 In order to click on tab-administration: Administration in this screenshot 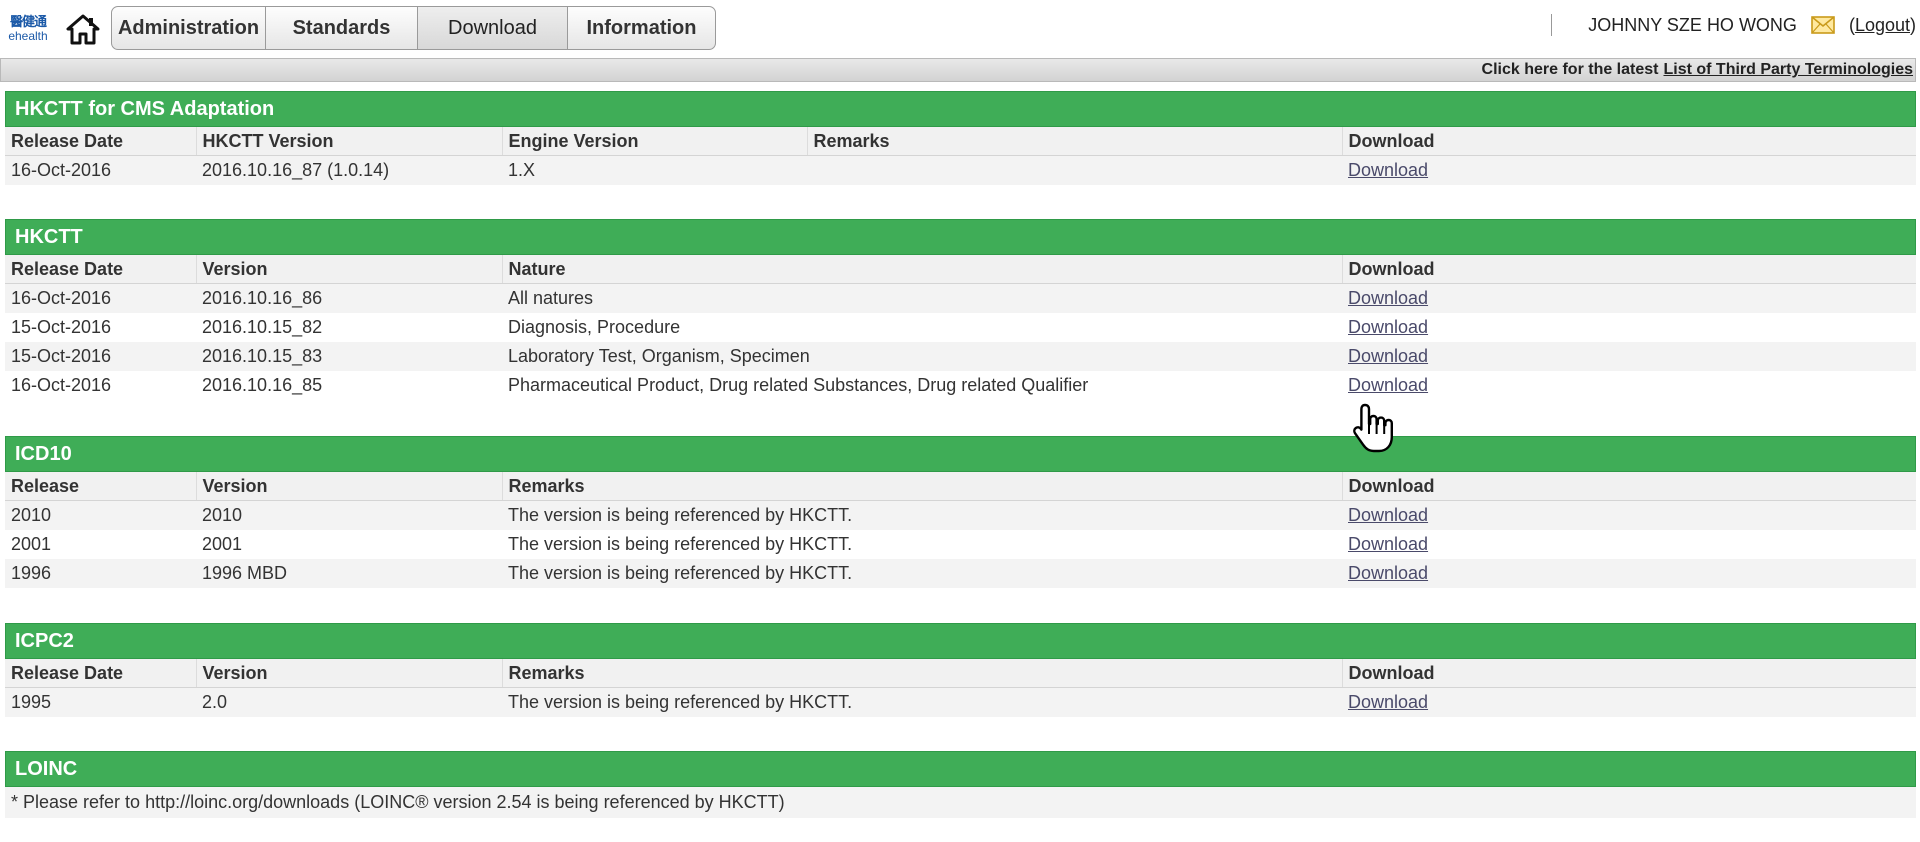, I will do `click(189, 28)`.